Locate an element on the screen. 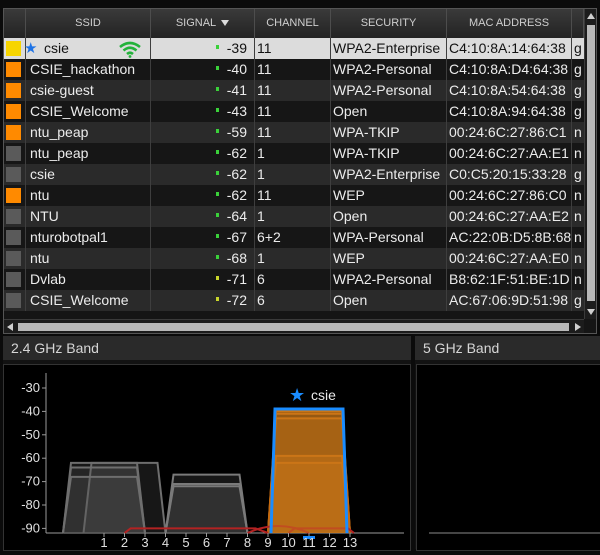 This screenshot has width=600, height=555. vertical-scroll-thumb is located at coordinates (591, 163).